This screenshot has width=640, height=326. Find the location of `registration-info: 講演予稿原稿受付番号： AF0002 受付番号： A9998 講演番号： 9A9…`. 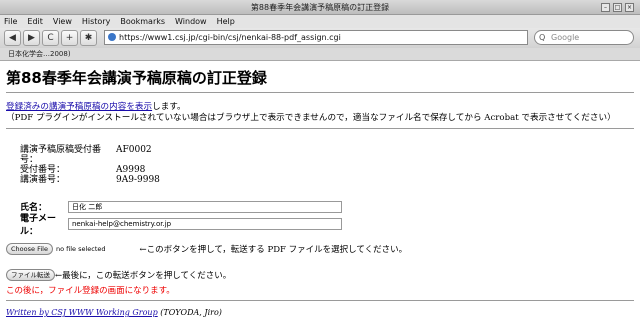

registration-info: 講演予稿原稿受付番号： AF0002 受付番号： A9998 講演番号： 9A9… is located at coordinates (327, 165).